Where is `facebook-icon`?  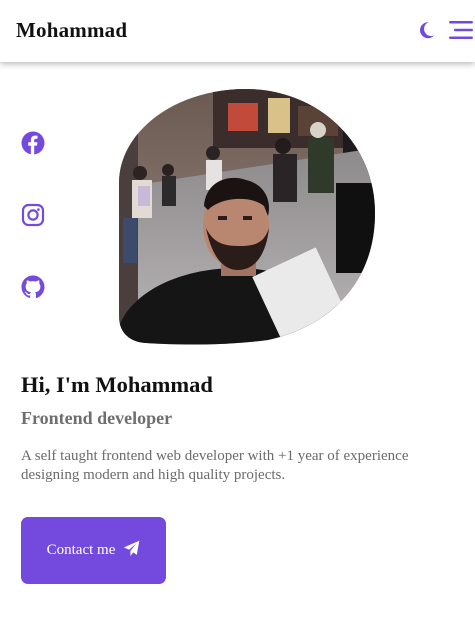
facebook-icon is located at coordinates (33, 143).